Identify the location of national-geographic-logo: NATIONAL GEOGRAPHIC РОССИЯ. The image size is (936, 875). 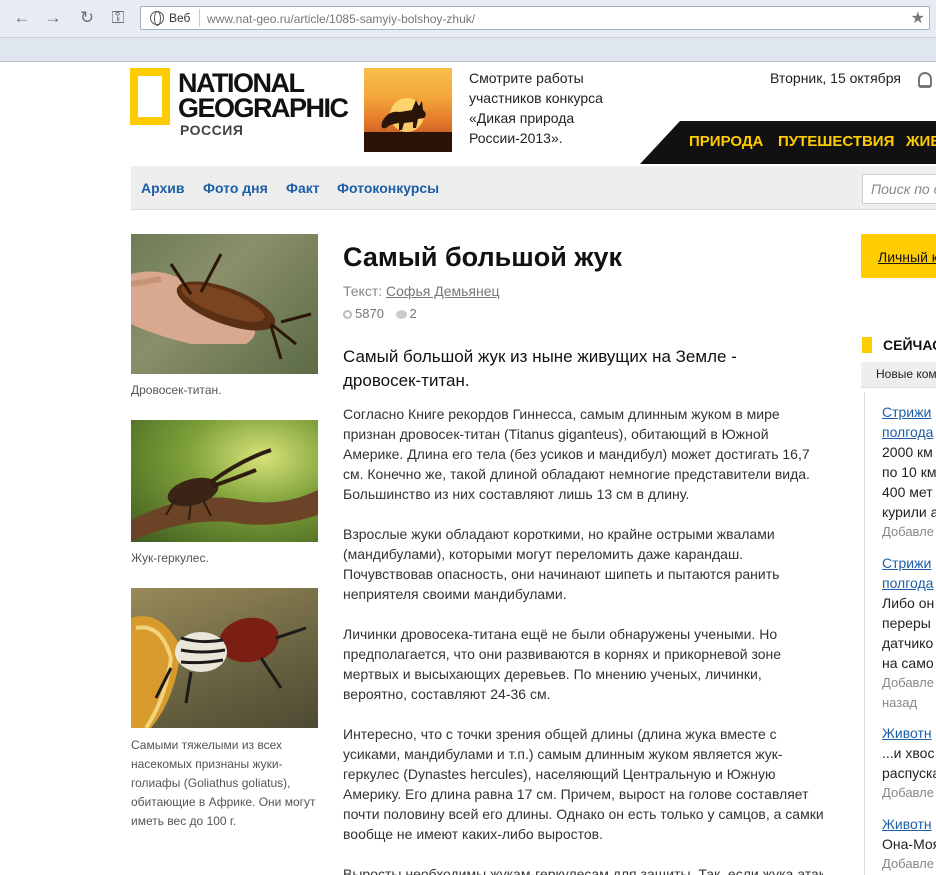
(239, 104).